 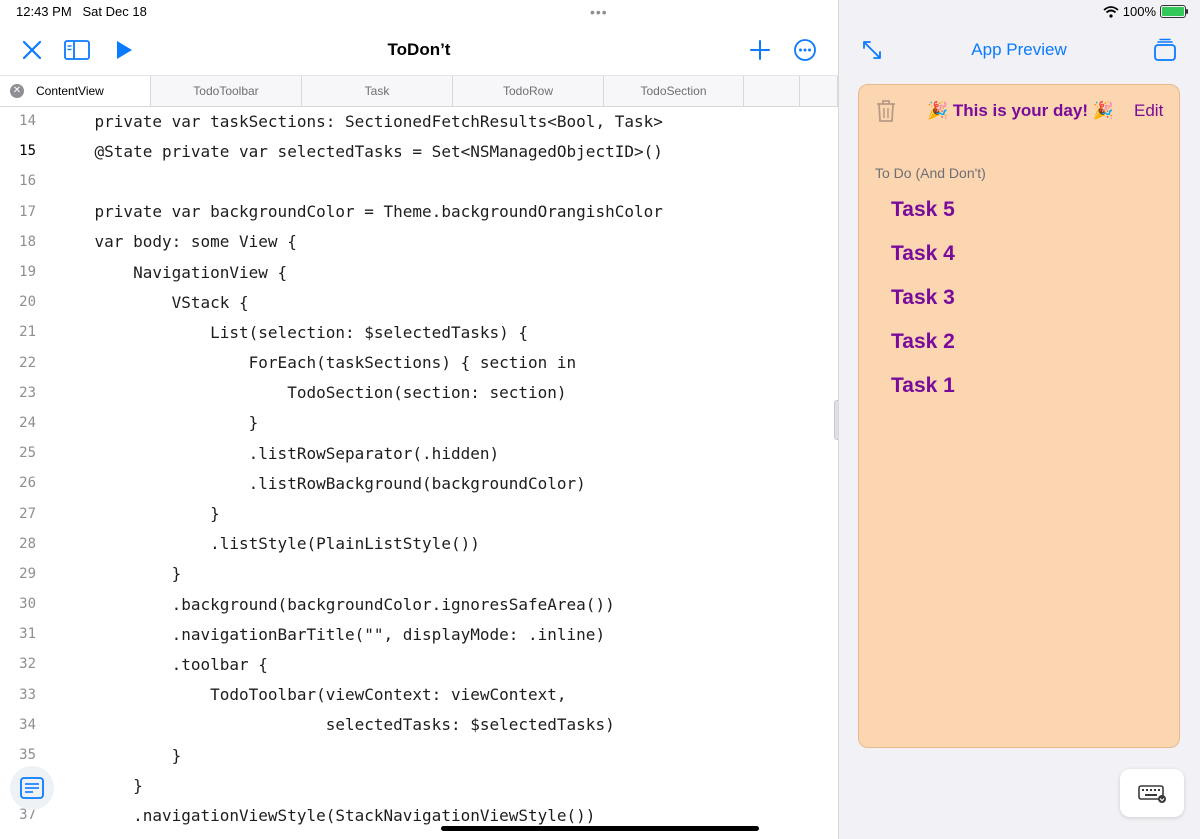 What do you see at coordinates (27, 513) in the screenshot?
I see `line-number: 27` at bounding box center [27, 513].